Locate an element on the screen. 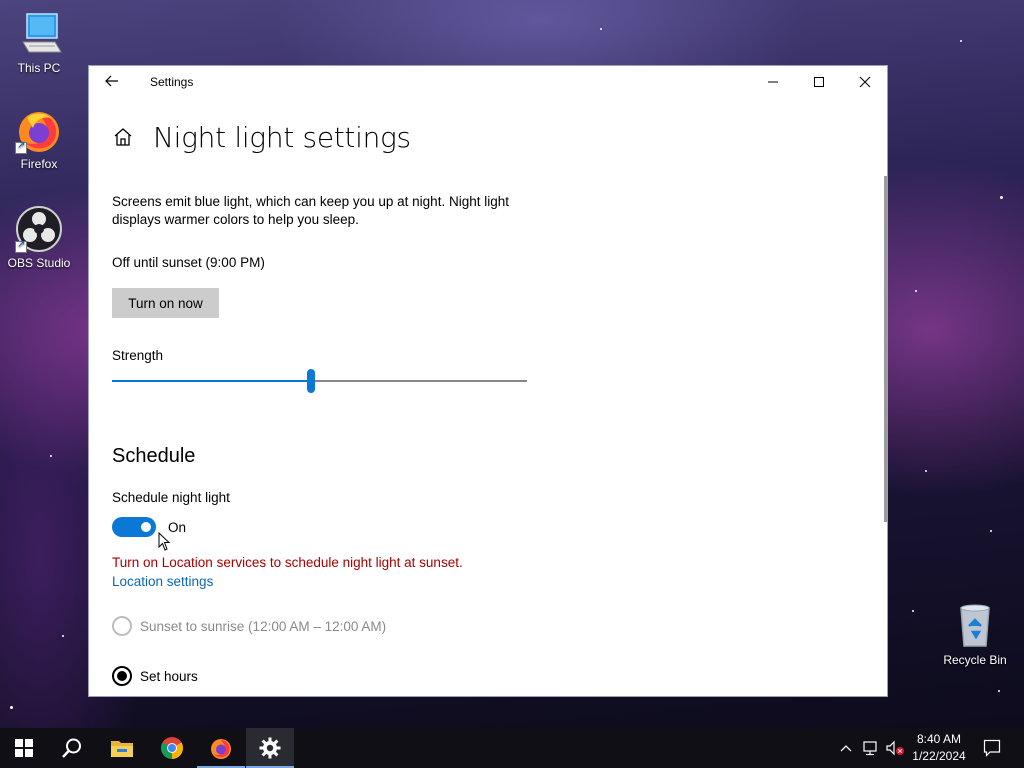 The image size is (1024, 768). recycle-bin-icon is located at coordinates (975, 626).